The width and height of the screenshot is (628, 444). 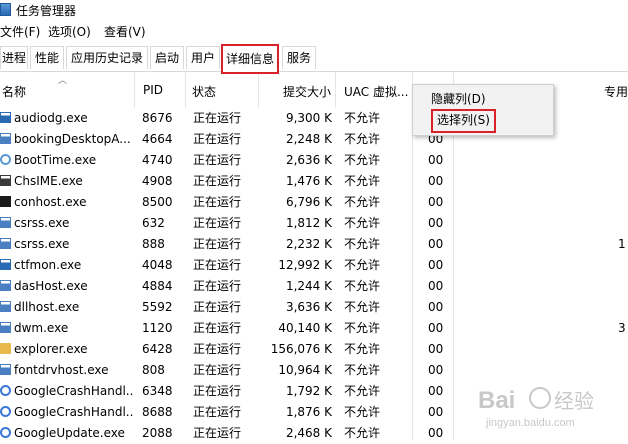 What do you see at coordinates (167, 57) in the screenshot?
I see `tab-startup: 启动` at bounding box center [167, 57].